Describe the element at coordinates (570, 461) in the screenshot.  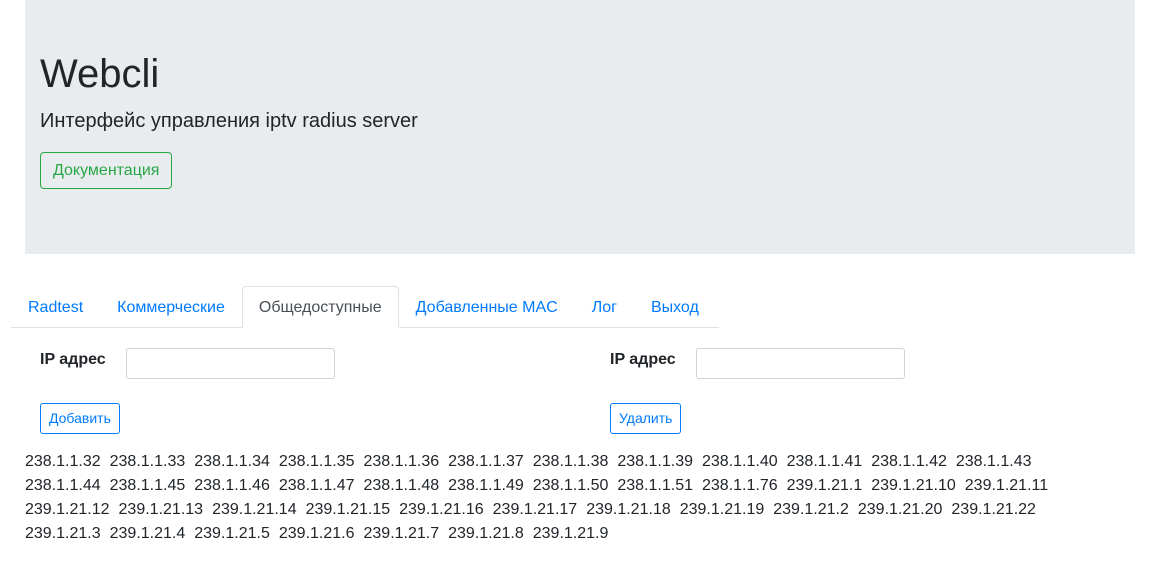
I see `list-item: 238.1.1.38` at that location.